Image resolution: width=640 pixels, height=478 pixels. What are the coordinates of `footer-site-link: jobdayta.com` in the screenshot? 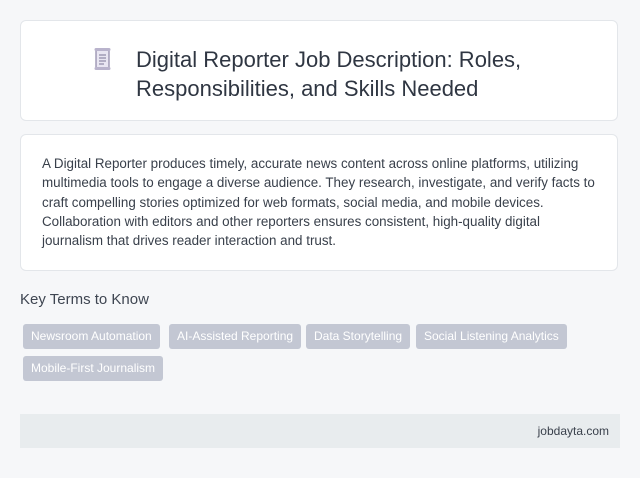 It's located at (573, 431).